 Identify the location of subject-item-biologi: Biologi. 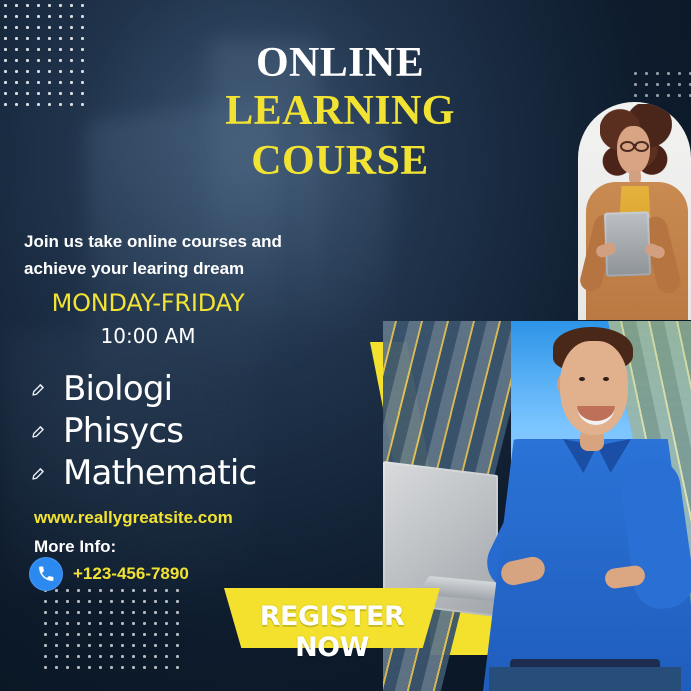
(155, 389).